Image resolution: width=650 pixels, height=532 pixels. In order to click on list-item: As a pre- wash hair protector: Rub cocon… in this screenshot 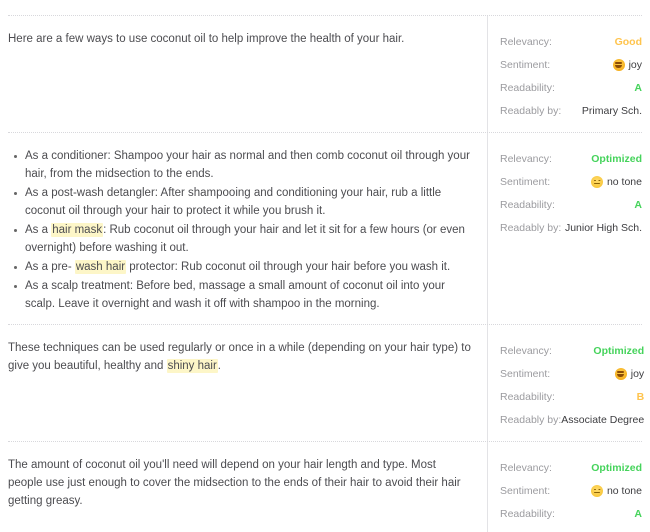, I will do `click(243, 267)`.